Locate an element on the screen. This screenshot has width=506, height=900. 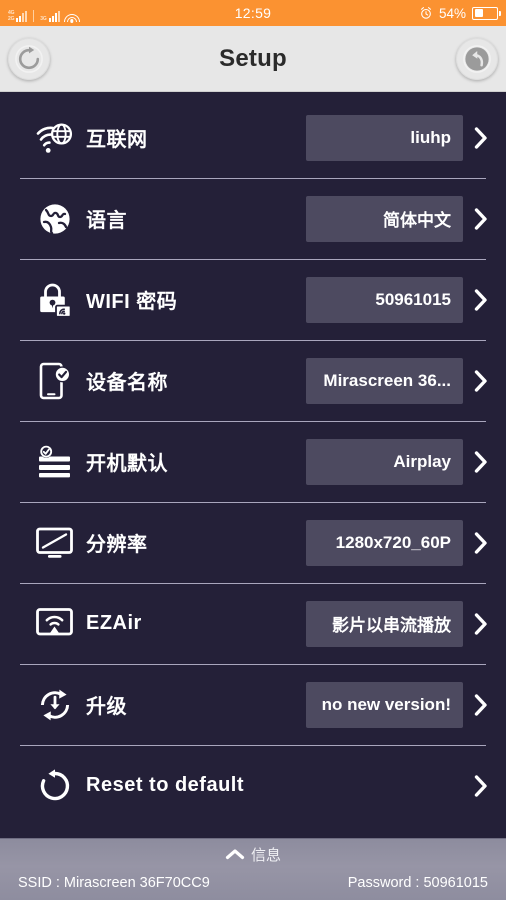
password-text: Password : 50961015 is located at coordinates (417, 883).